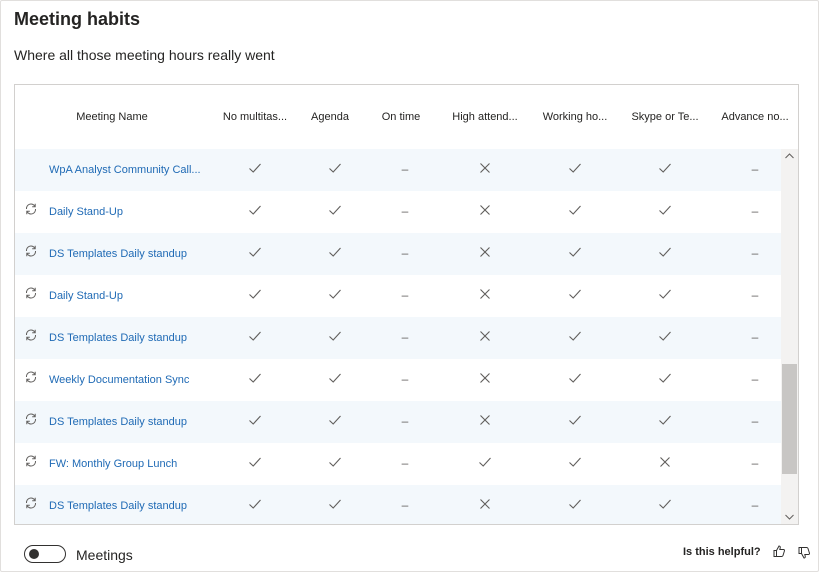 The height and width of the screenshot is (572, 819). I want to click on column-header-on-time: On time, so click(401, 117).